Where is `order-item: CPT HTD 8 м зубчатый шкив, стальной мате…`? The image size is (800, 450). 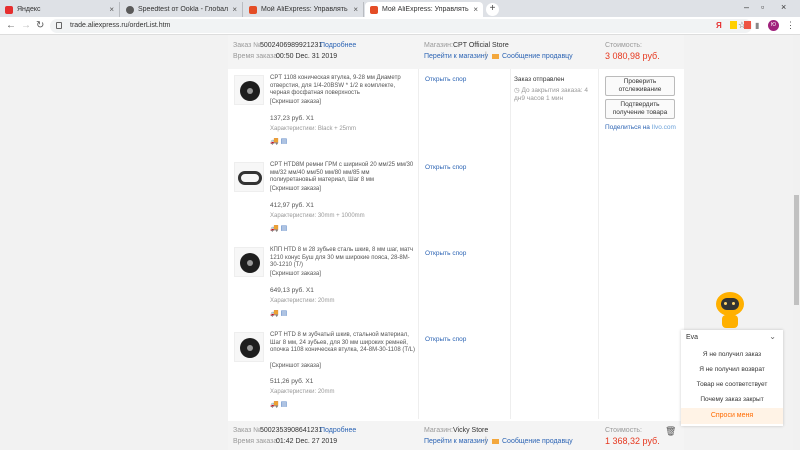
order-item: CPT HTD 8 м зубчатый шкив, стальной мате… is located at coordinates (456, 372).